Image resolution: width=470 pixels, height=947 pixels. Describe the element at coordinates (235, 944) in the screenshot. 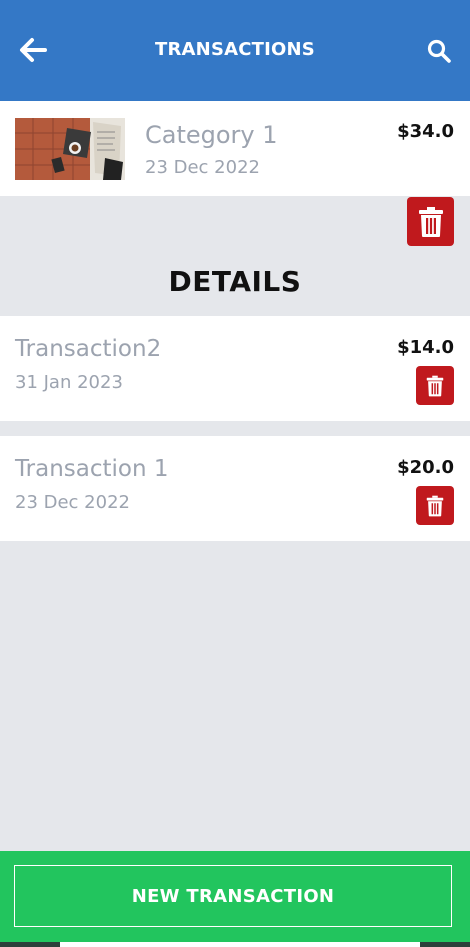

I see `bottom-strip` at that location.